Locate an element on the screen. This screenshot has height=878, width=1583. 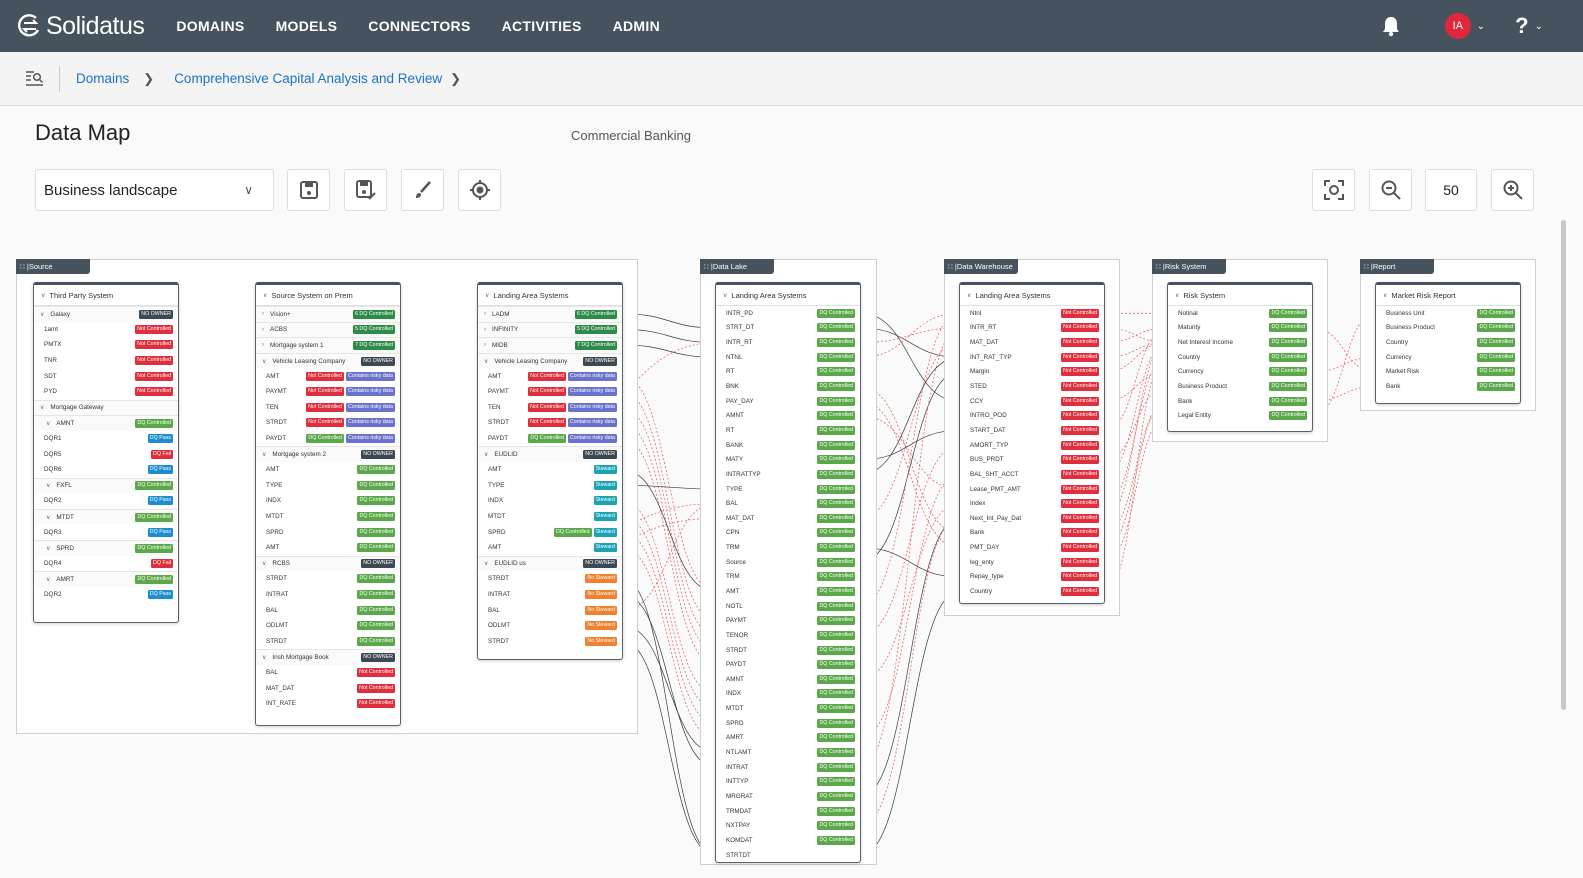
attribute-row: SPRD DQ Controlled is located at coordinates (788, 723).